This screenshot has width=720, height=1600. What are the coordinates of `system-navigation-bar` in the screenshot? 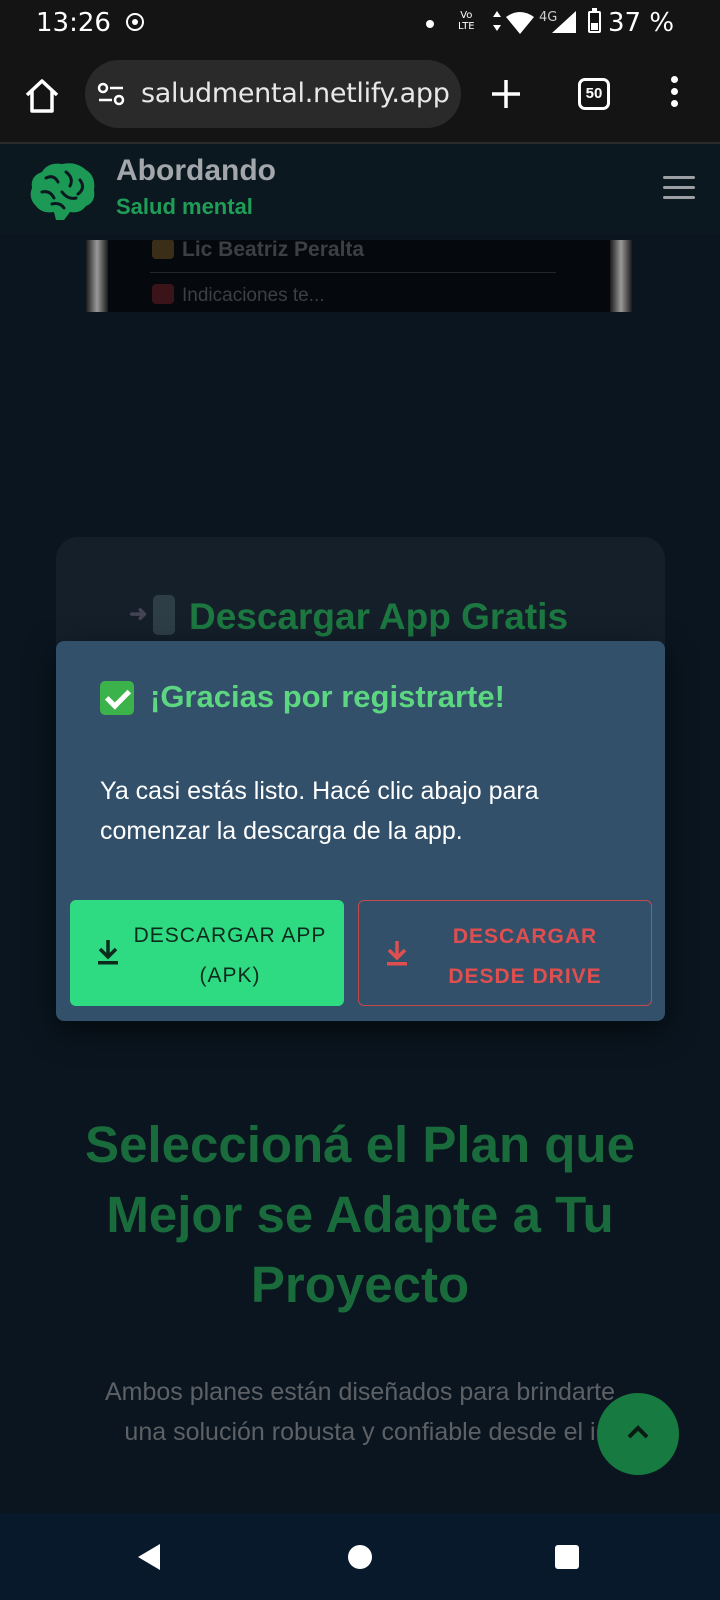 It's located at (360, 1556).